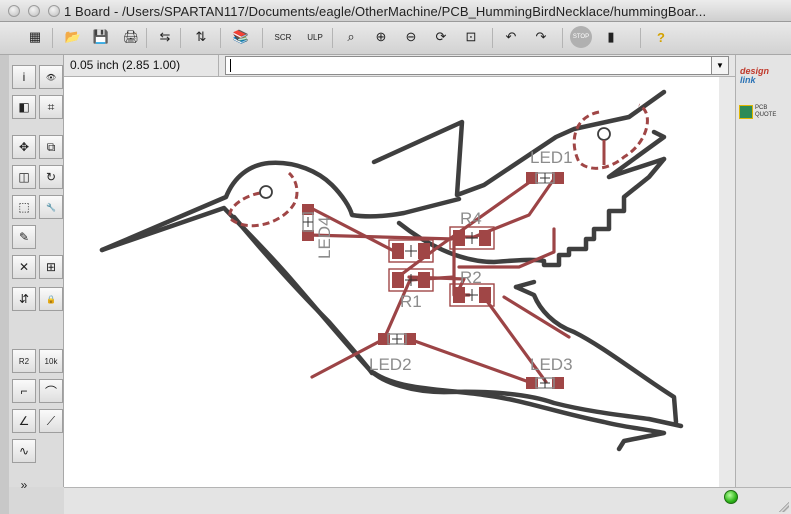 The height and width of the screenshot is (514, 791). I want to click on miter-icon: ⌐, so click(24, 391).